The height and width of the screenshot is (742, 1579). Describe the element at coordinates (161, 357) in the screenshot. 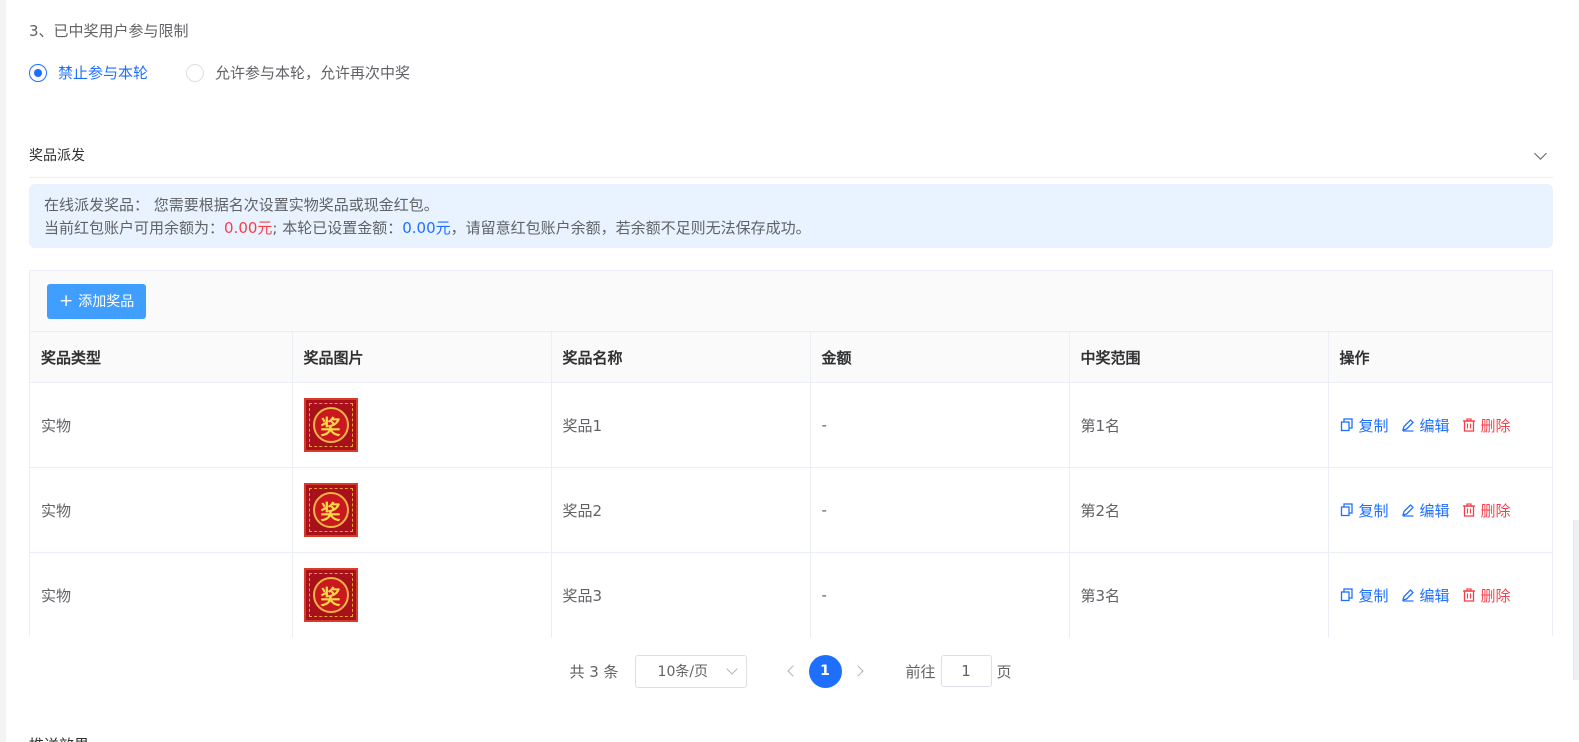

I see `column-header-type: 奖品类型` at that location.